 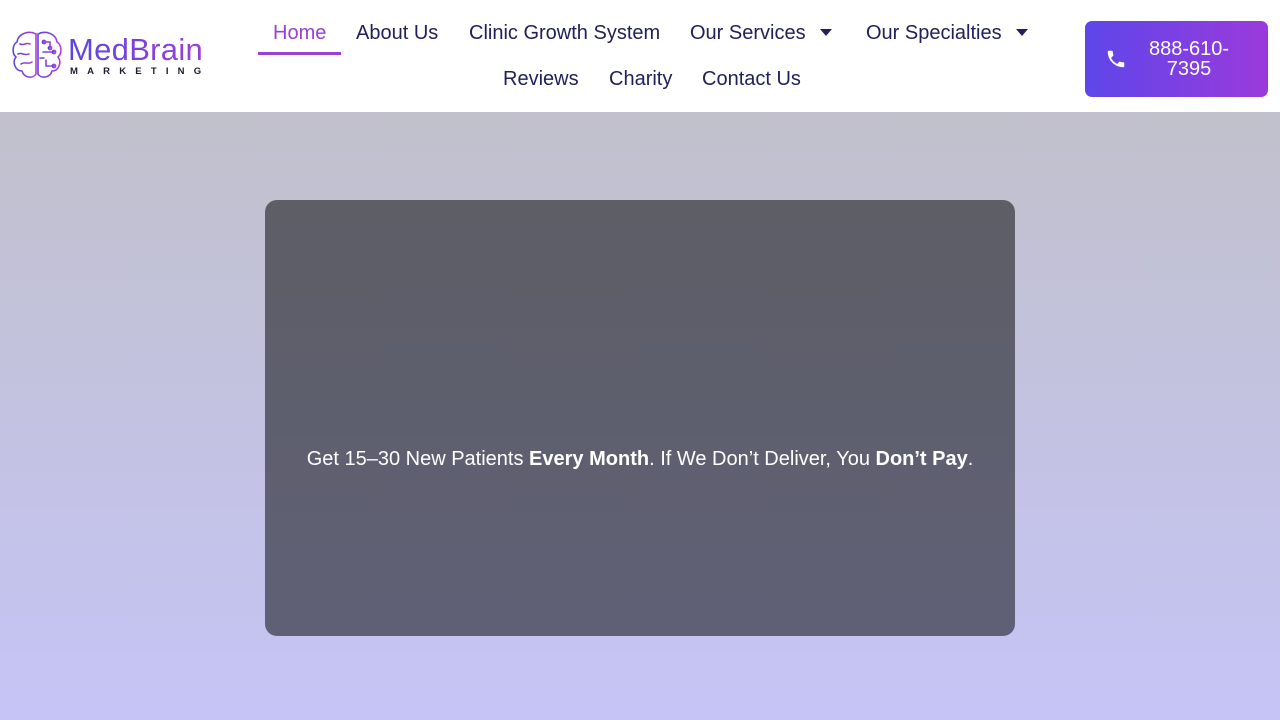 What do you see at coordinates (762, 459) in the screenshot?
I see `hero-text-part2: . If We Don’t Deliver, You` at bounding box center [762, 459].